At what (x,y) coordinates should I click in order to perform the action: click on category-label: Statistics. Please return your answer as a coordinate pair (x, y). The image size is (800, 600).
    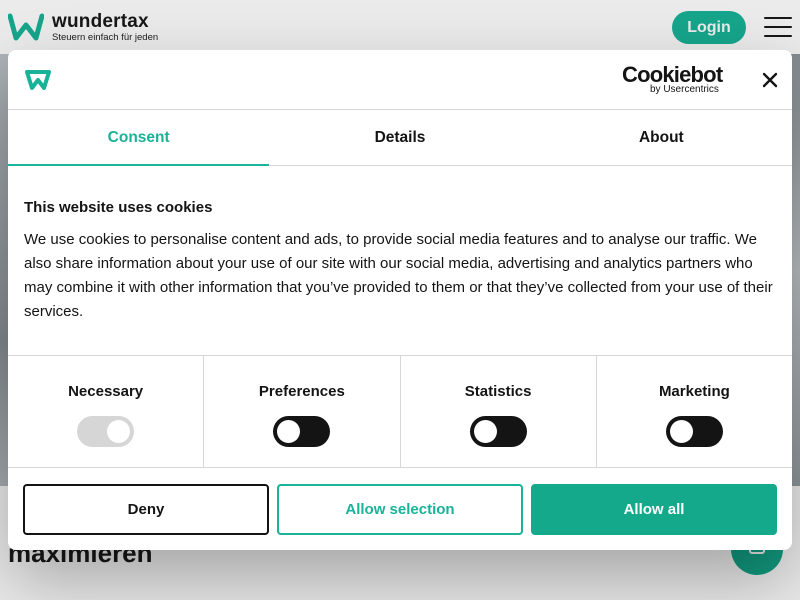
    Looking at the image, I should click on (498, 391).